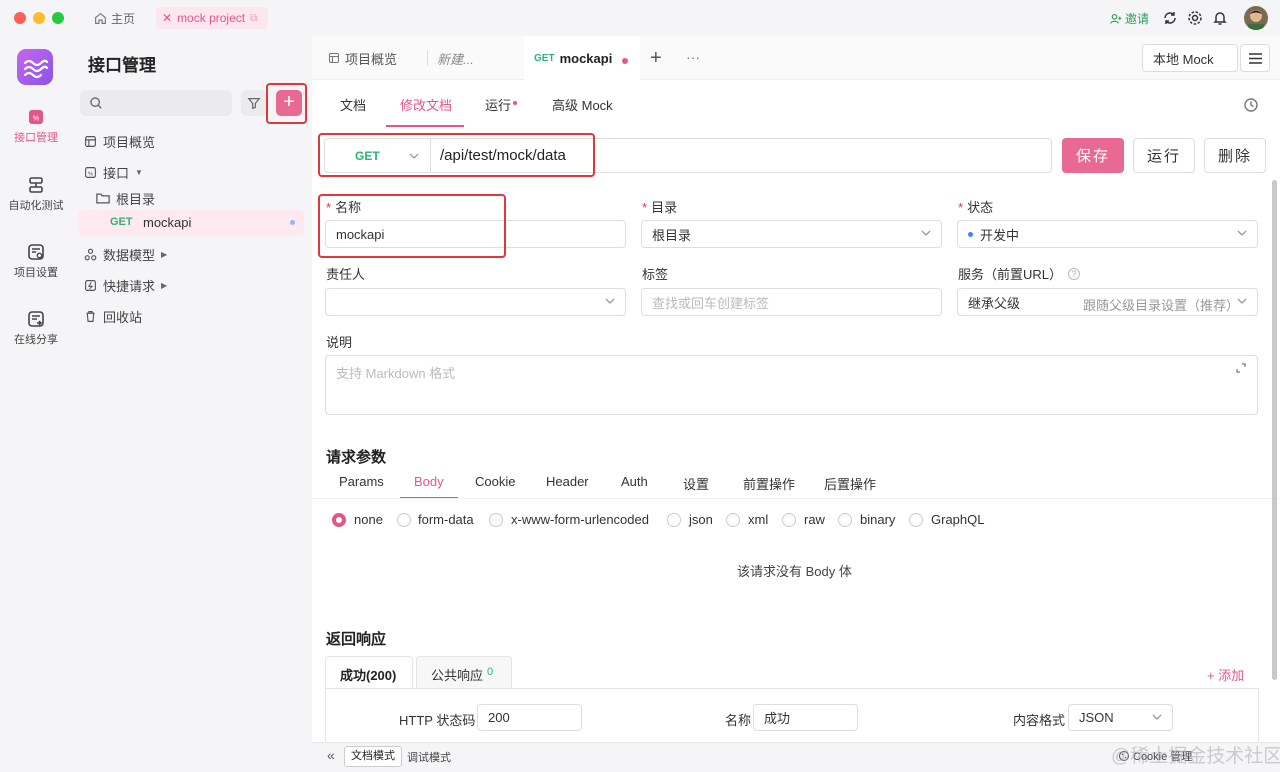  Describe the element at coordinates (693, 57) in the screenshot. I see `more-tabs-button: ···` at that location.